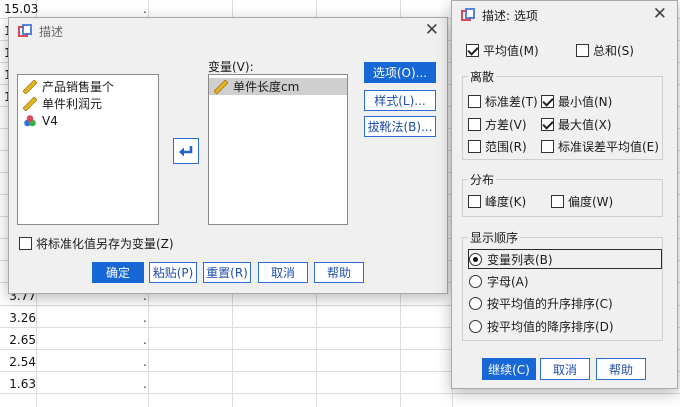 The width and height of the screenshot is (680, 407). I want to click on checkbox-label: 最小值(N), so click(585, 102).